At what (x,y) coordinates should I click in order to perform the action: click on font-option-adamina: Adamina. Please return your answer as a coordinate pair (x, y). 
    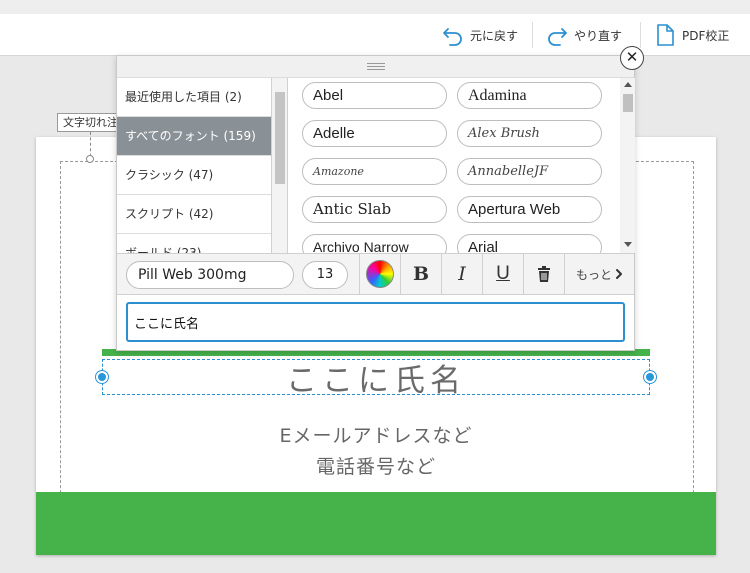
    Looking at the image, I should click on (529, 95).